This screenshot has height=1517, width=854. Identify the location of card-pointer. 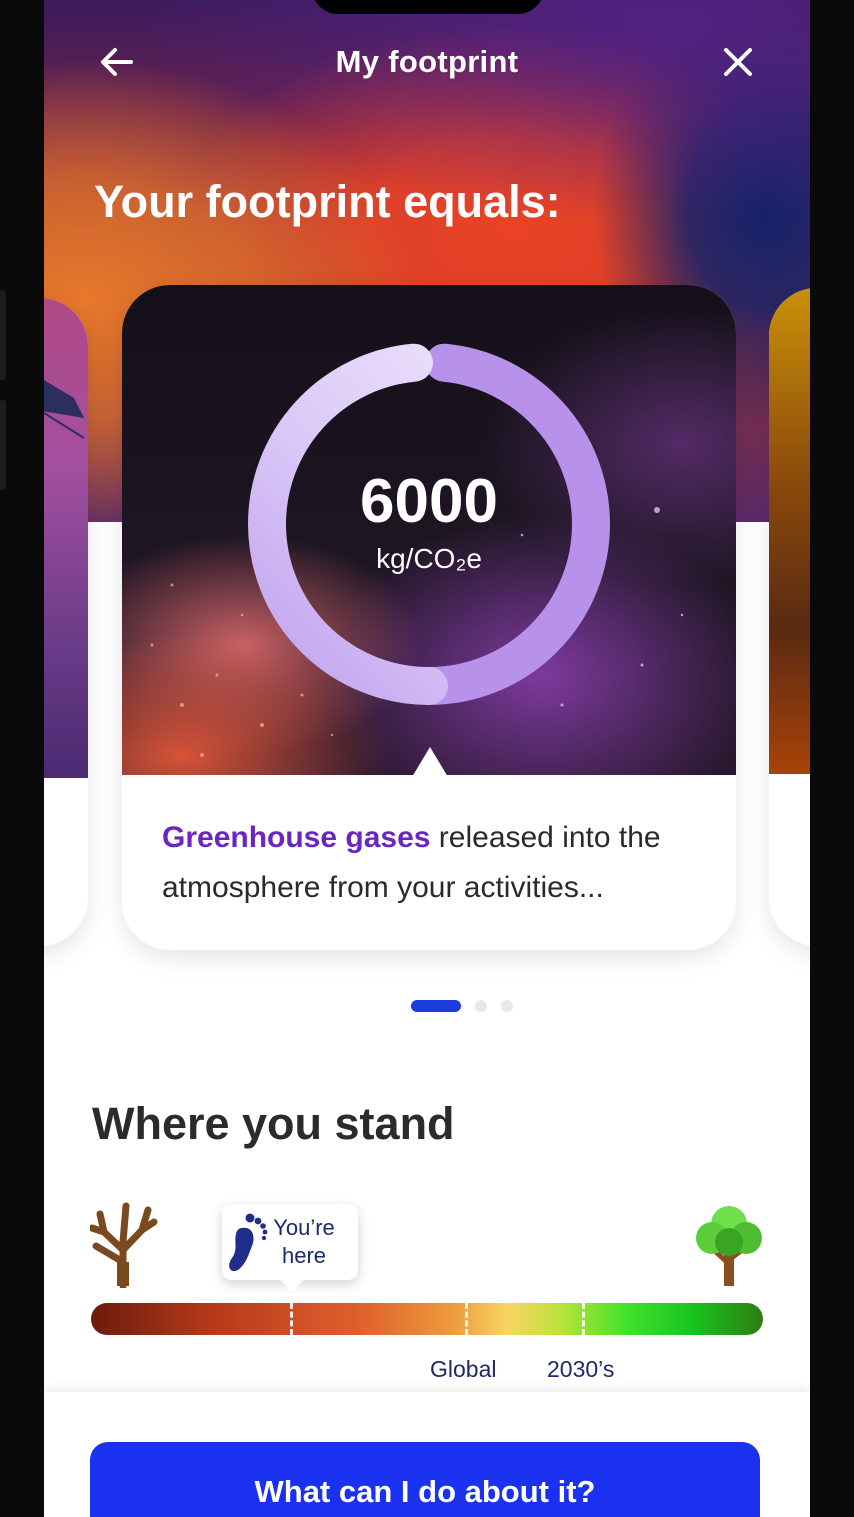
(430, 762).